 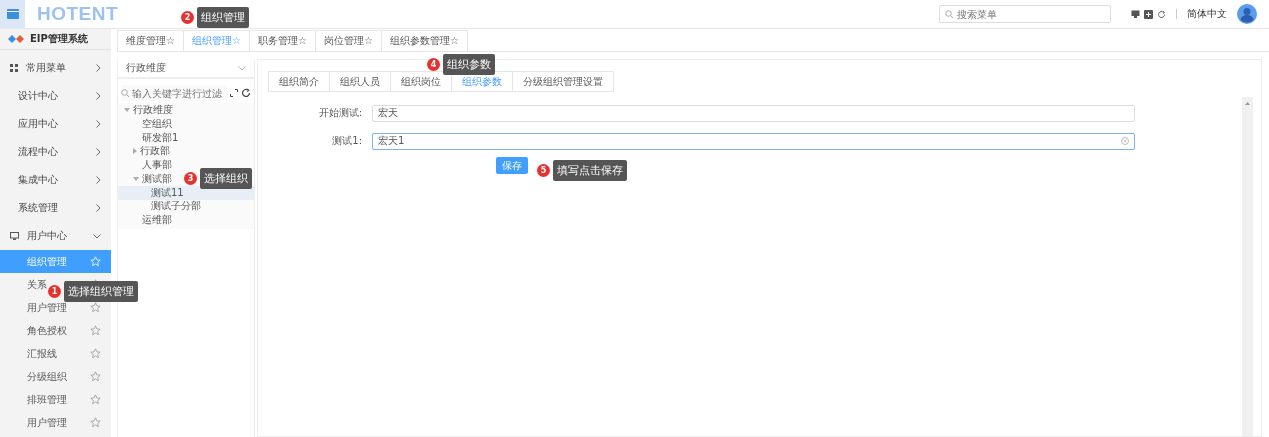 What do you see at coordinates (424, 40) in the screenshot?
I see `page-tab: 组织参数管理☆` at bounding box center [424, 40].